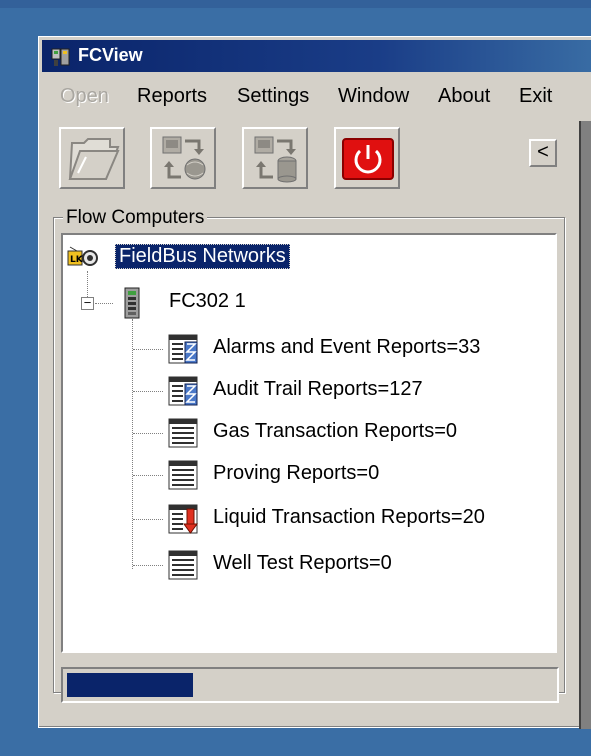 The width and height of the screenshot is (591, 756). What do you see at coordinates (464, 96) in the screenshot?
I see `menu-about: About` at bounding box center [464, 96].